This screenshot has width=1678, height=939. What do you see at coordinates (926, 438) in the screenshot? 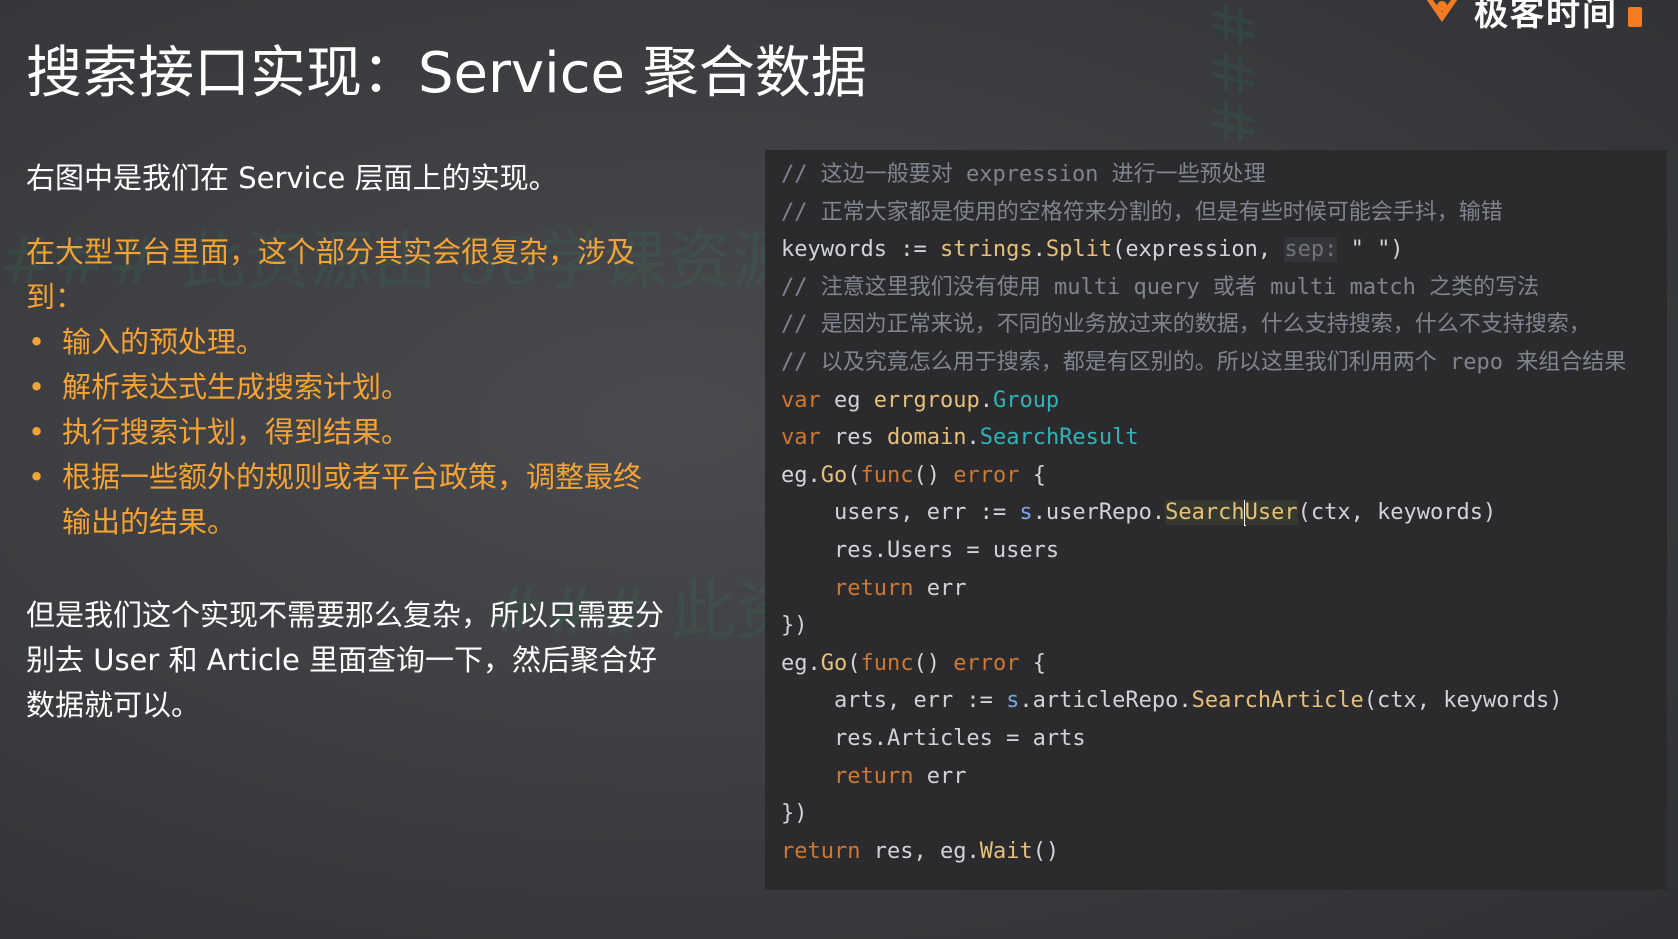
I see `code-token: domain` at bounding box center [926, 438].